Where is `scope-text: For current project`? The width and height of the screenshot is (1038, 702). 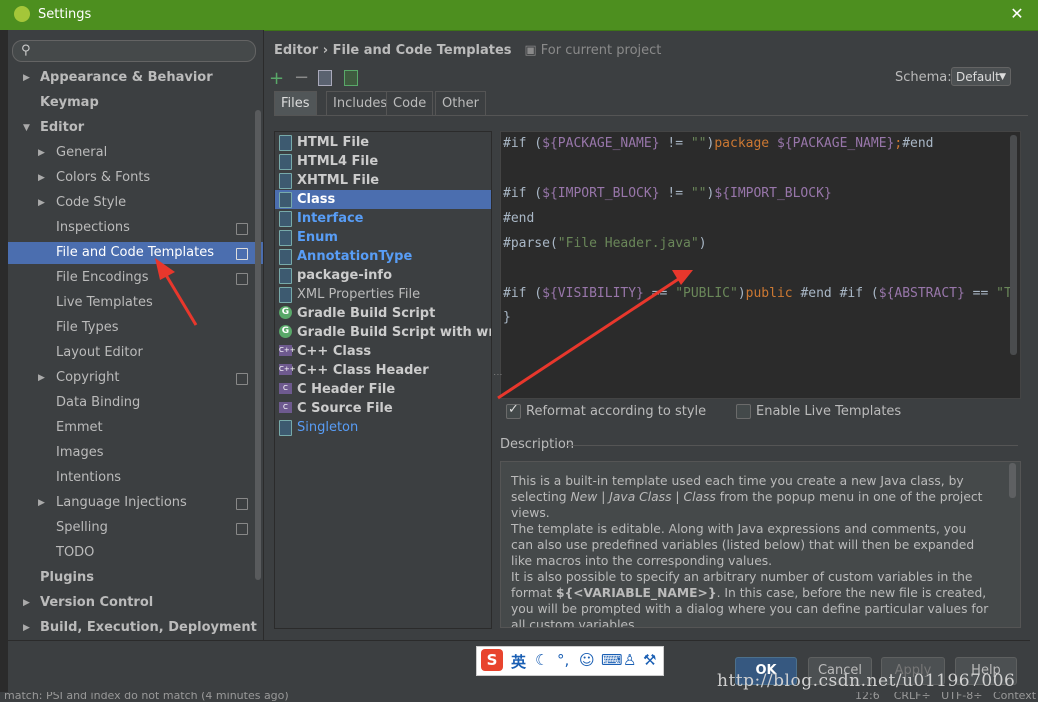
scope-text: For current project is located at coordinates (601, 50).